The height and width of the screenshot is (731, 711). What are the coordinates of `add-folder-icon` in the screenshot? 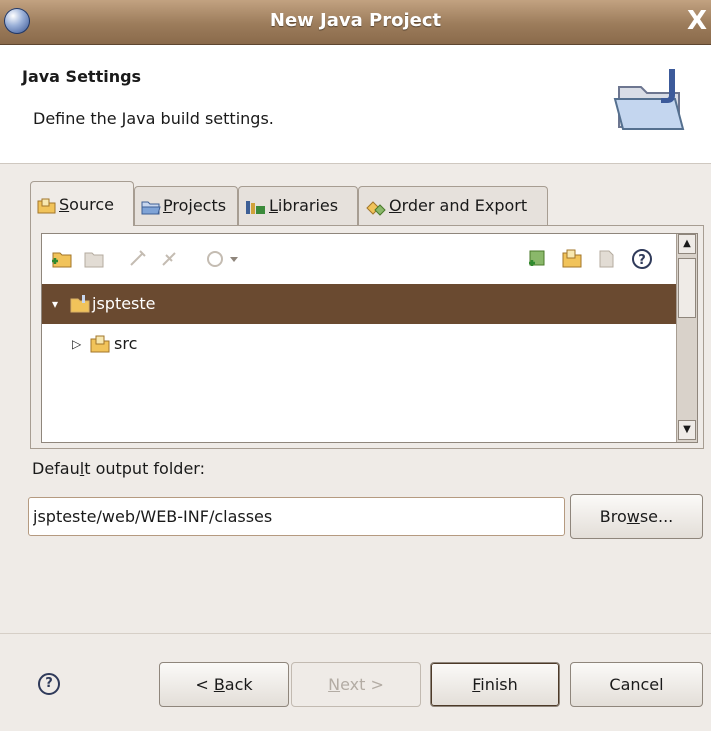 It's located at (62, 259).